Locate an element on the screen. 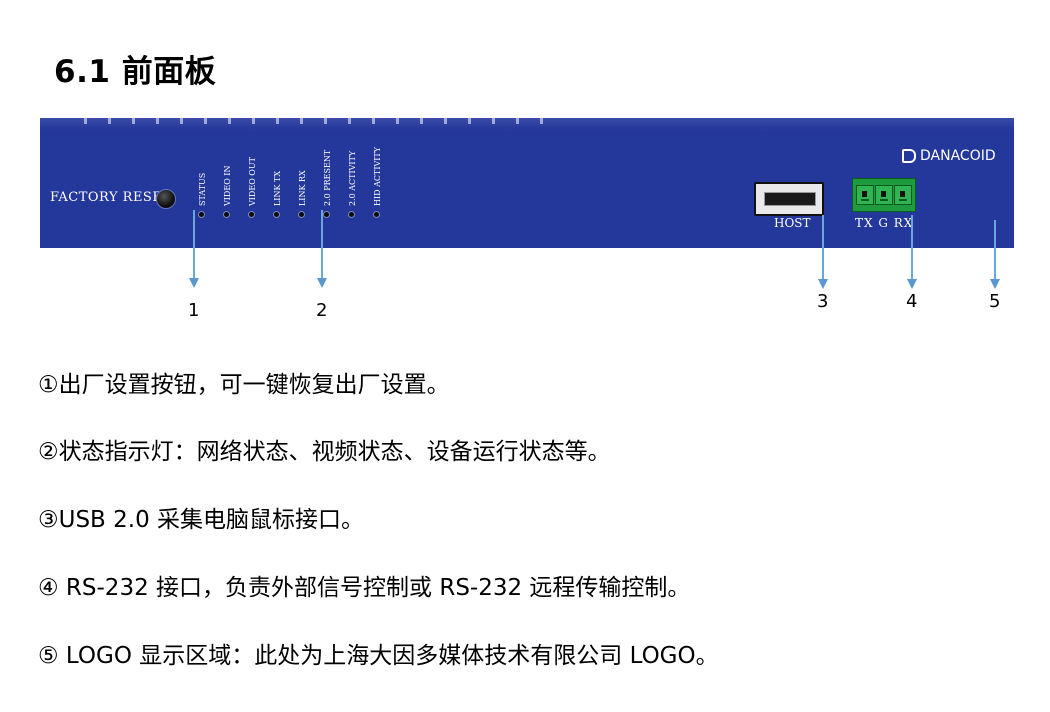  danacoid-logo-icon is located at coordinates (909, 156).